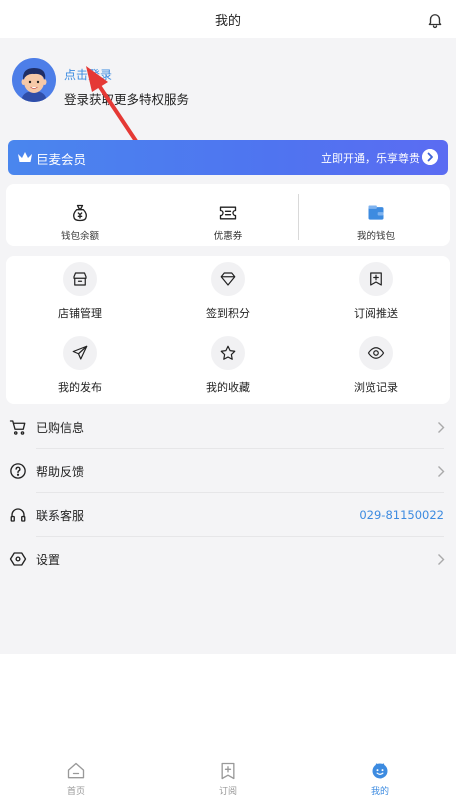 The image size is (456, 798). Describe the element at coordinates (18, 471) in the screenshot. I see `help-icon` at that location.